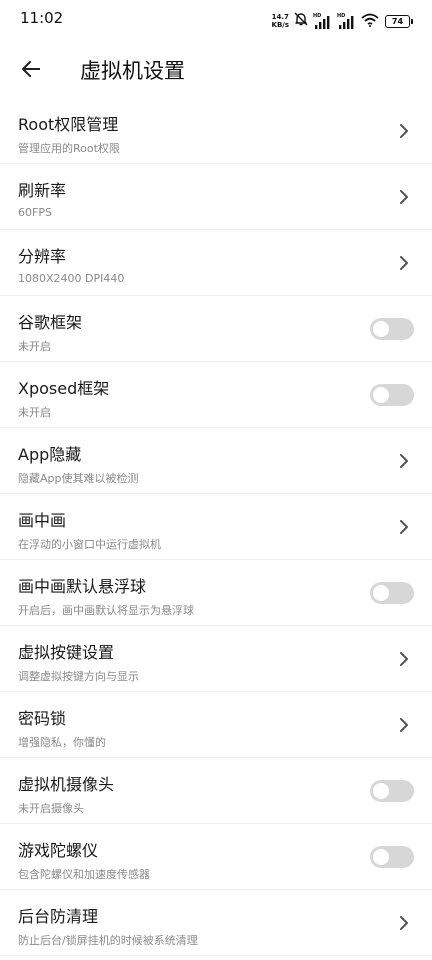 The width and height of the screenshot is (432, 960). What do you see at coordinates (106, 610) in the screenshot?
I see `setting-subtitle: 开启后，画中画默认将显示为悬浮球` at bounding box center [106, 610].